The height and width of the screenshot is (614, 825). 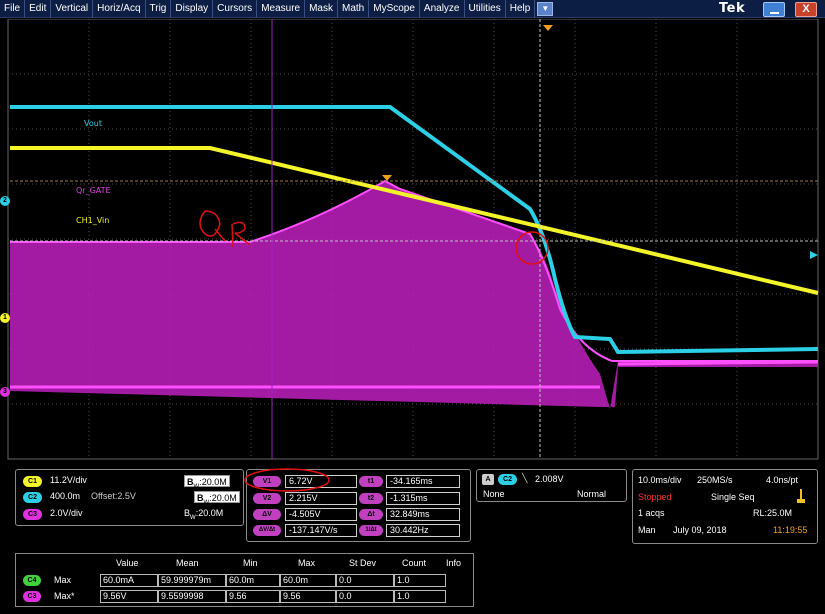 I want to click on menu-measure: Measure, so click(x=281, y=9).